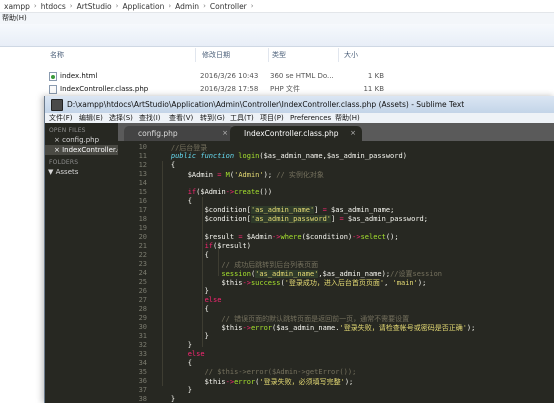  What do you see at coordinates (64, 162) in the screenshot?
I see `folders-header: FOLDERS` at bounding box center [64, 162].